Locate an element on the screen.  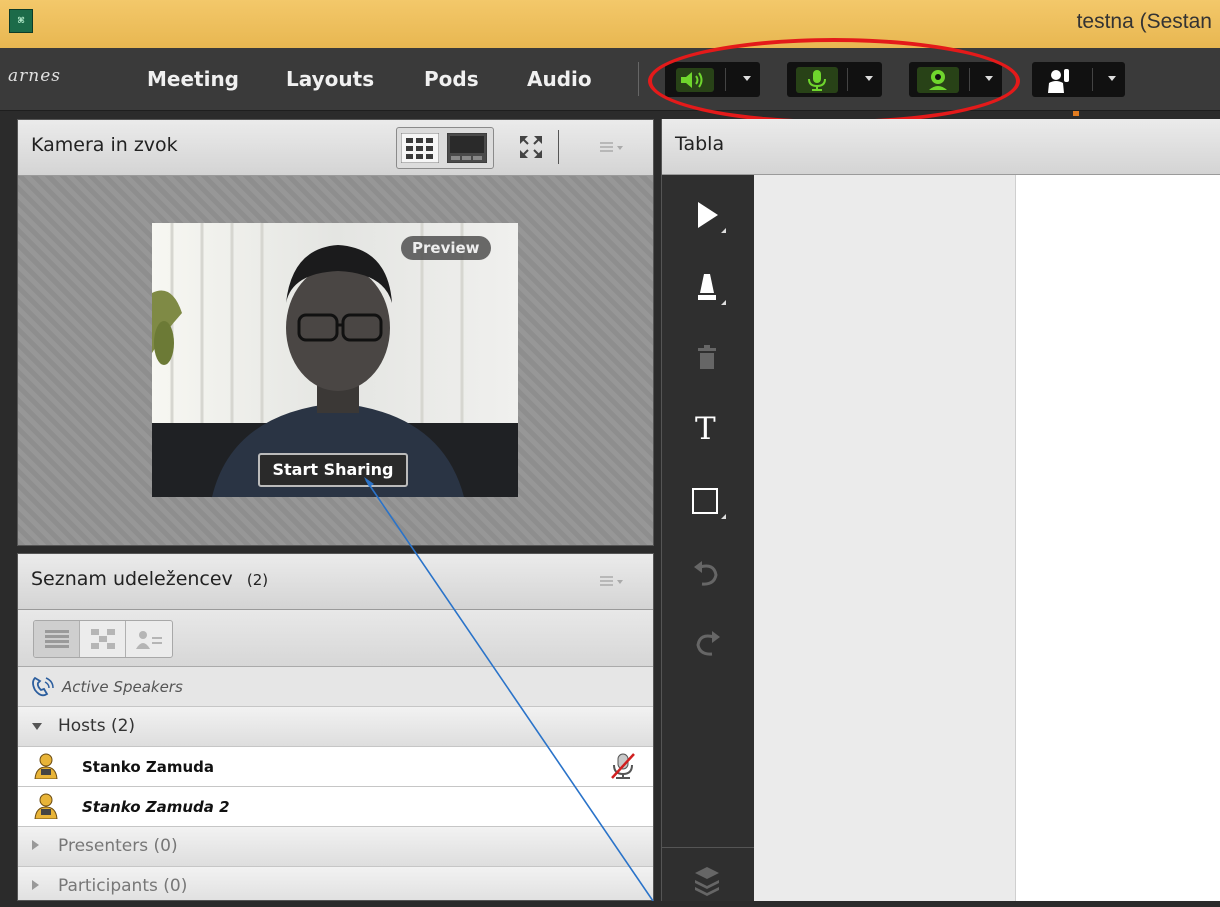
text-tool-icon: T is located at coordinates (705, 429).